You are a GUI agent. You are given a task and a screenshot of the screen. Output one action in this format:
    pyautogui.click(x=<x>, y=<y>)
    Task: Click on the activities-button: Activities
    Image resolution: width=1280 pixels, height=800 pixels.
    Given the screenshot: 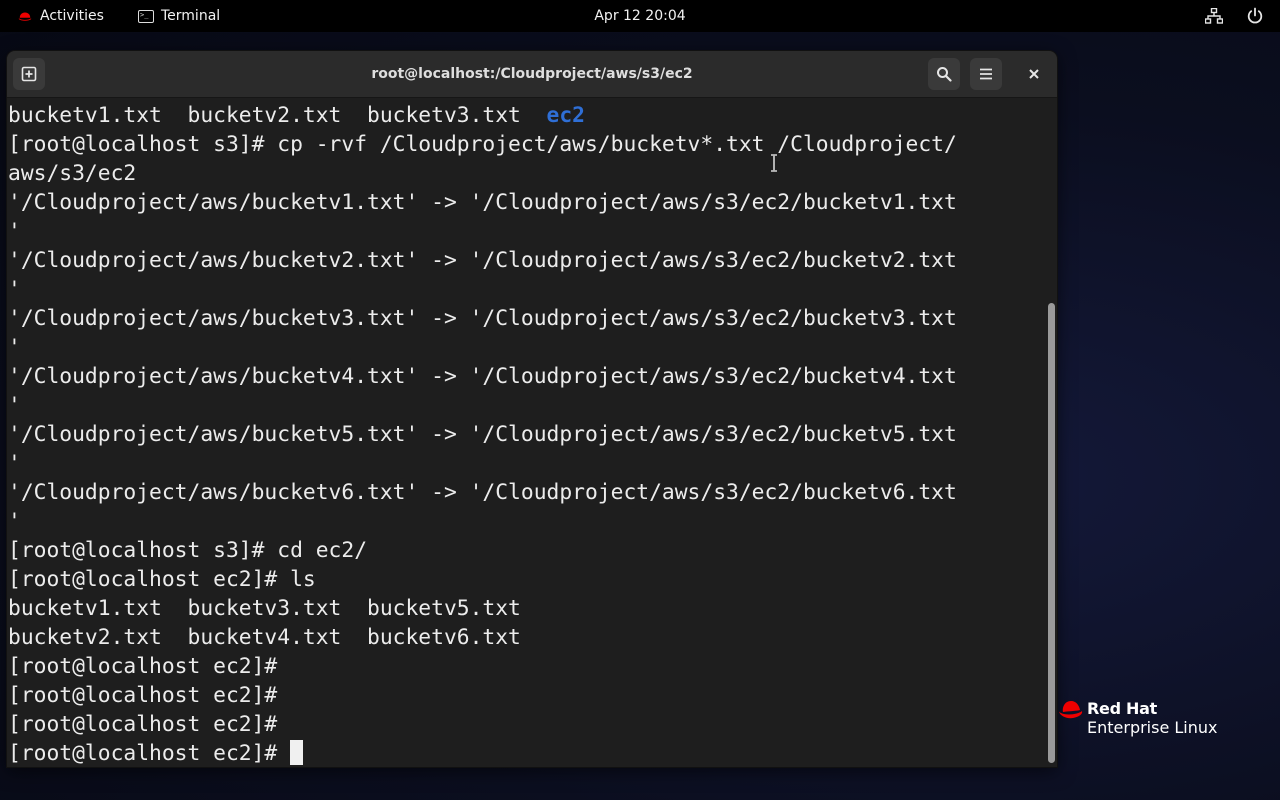 What is the action you would take?
    pyautogui.click(x=61, y=16)
    